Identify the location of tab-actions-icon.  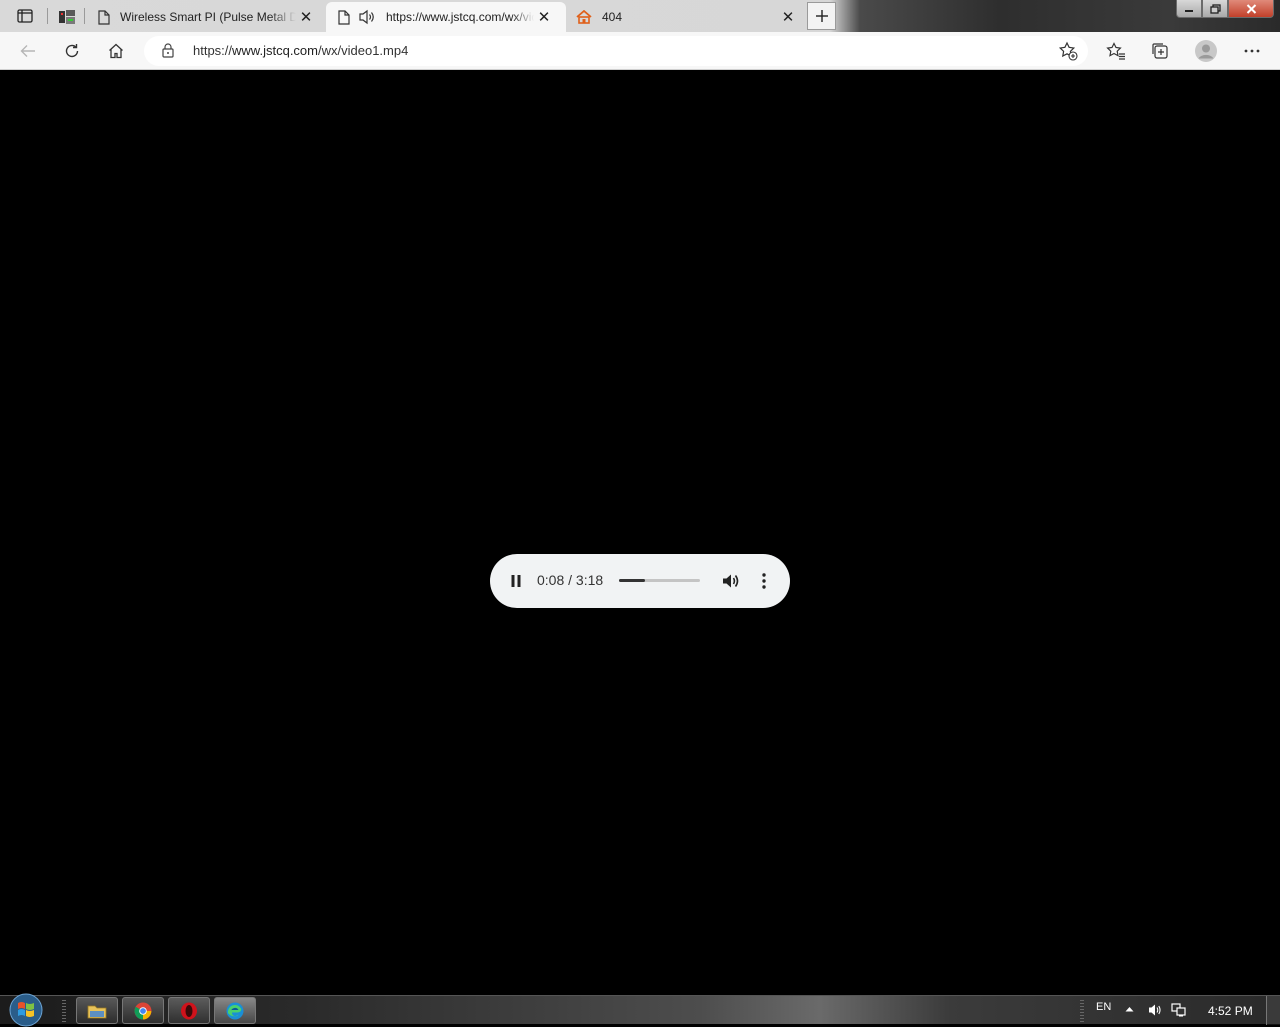
(25, 16).